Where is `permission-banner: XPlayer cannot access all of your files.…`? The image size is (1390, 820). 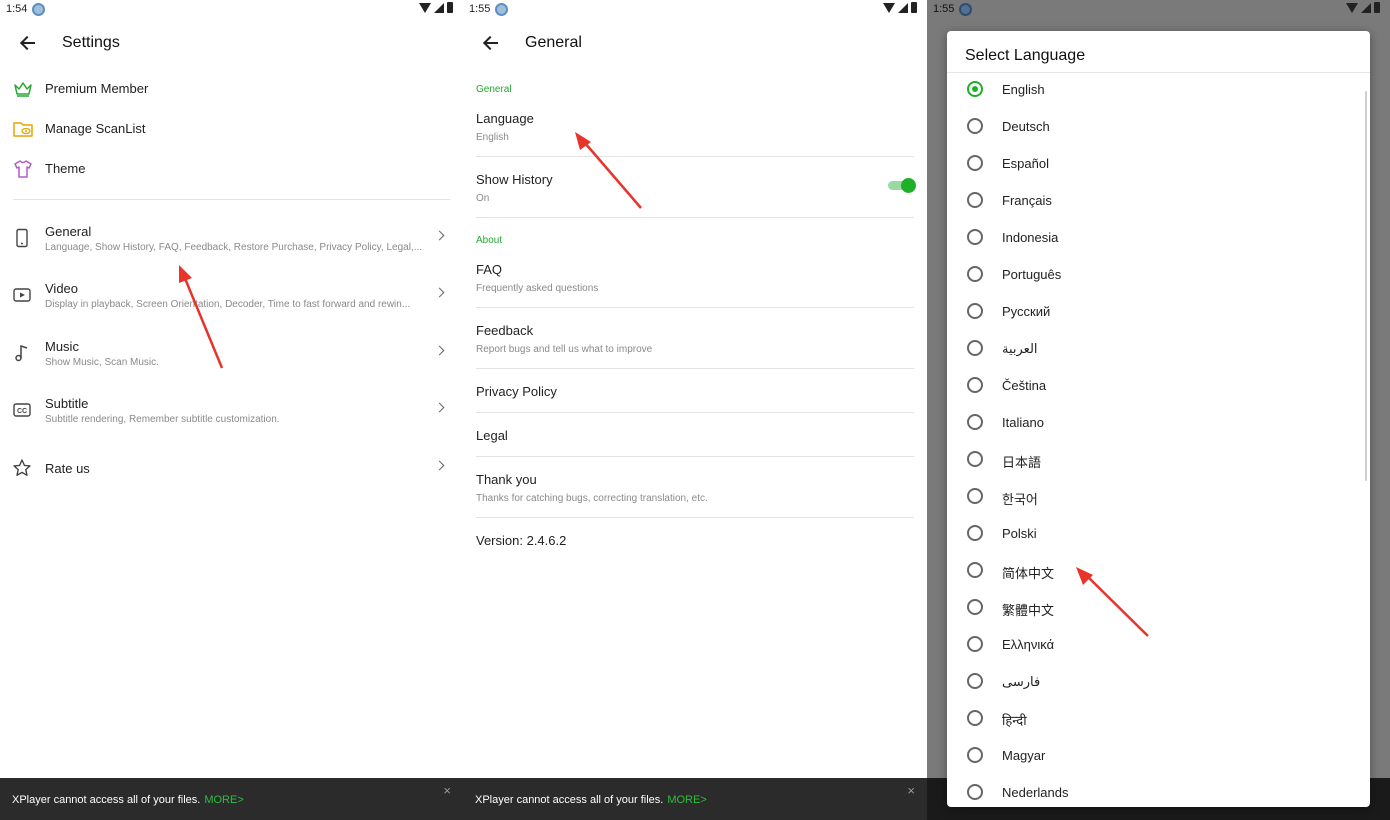
permission-banner: XPlayer cannot access all of your files.… is located at coordinates (231, 799).